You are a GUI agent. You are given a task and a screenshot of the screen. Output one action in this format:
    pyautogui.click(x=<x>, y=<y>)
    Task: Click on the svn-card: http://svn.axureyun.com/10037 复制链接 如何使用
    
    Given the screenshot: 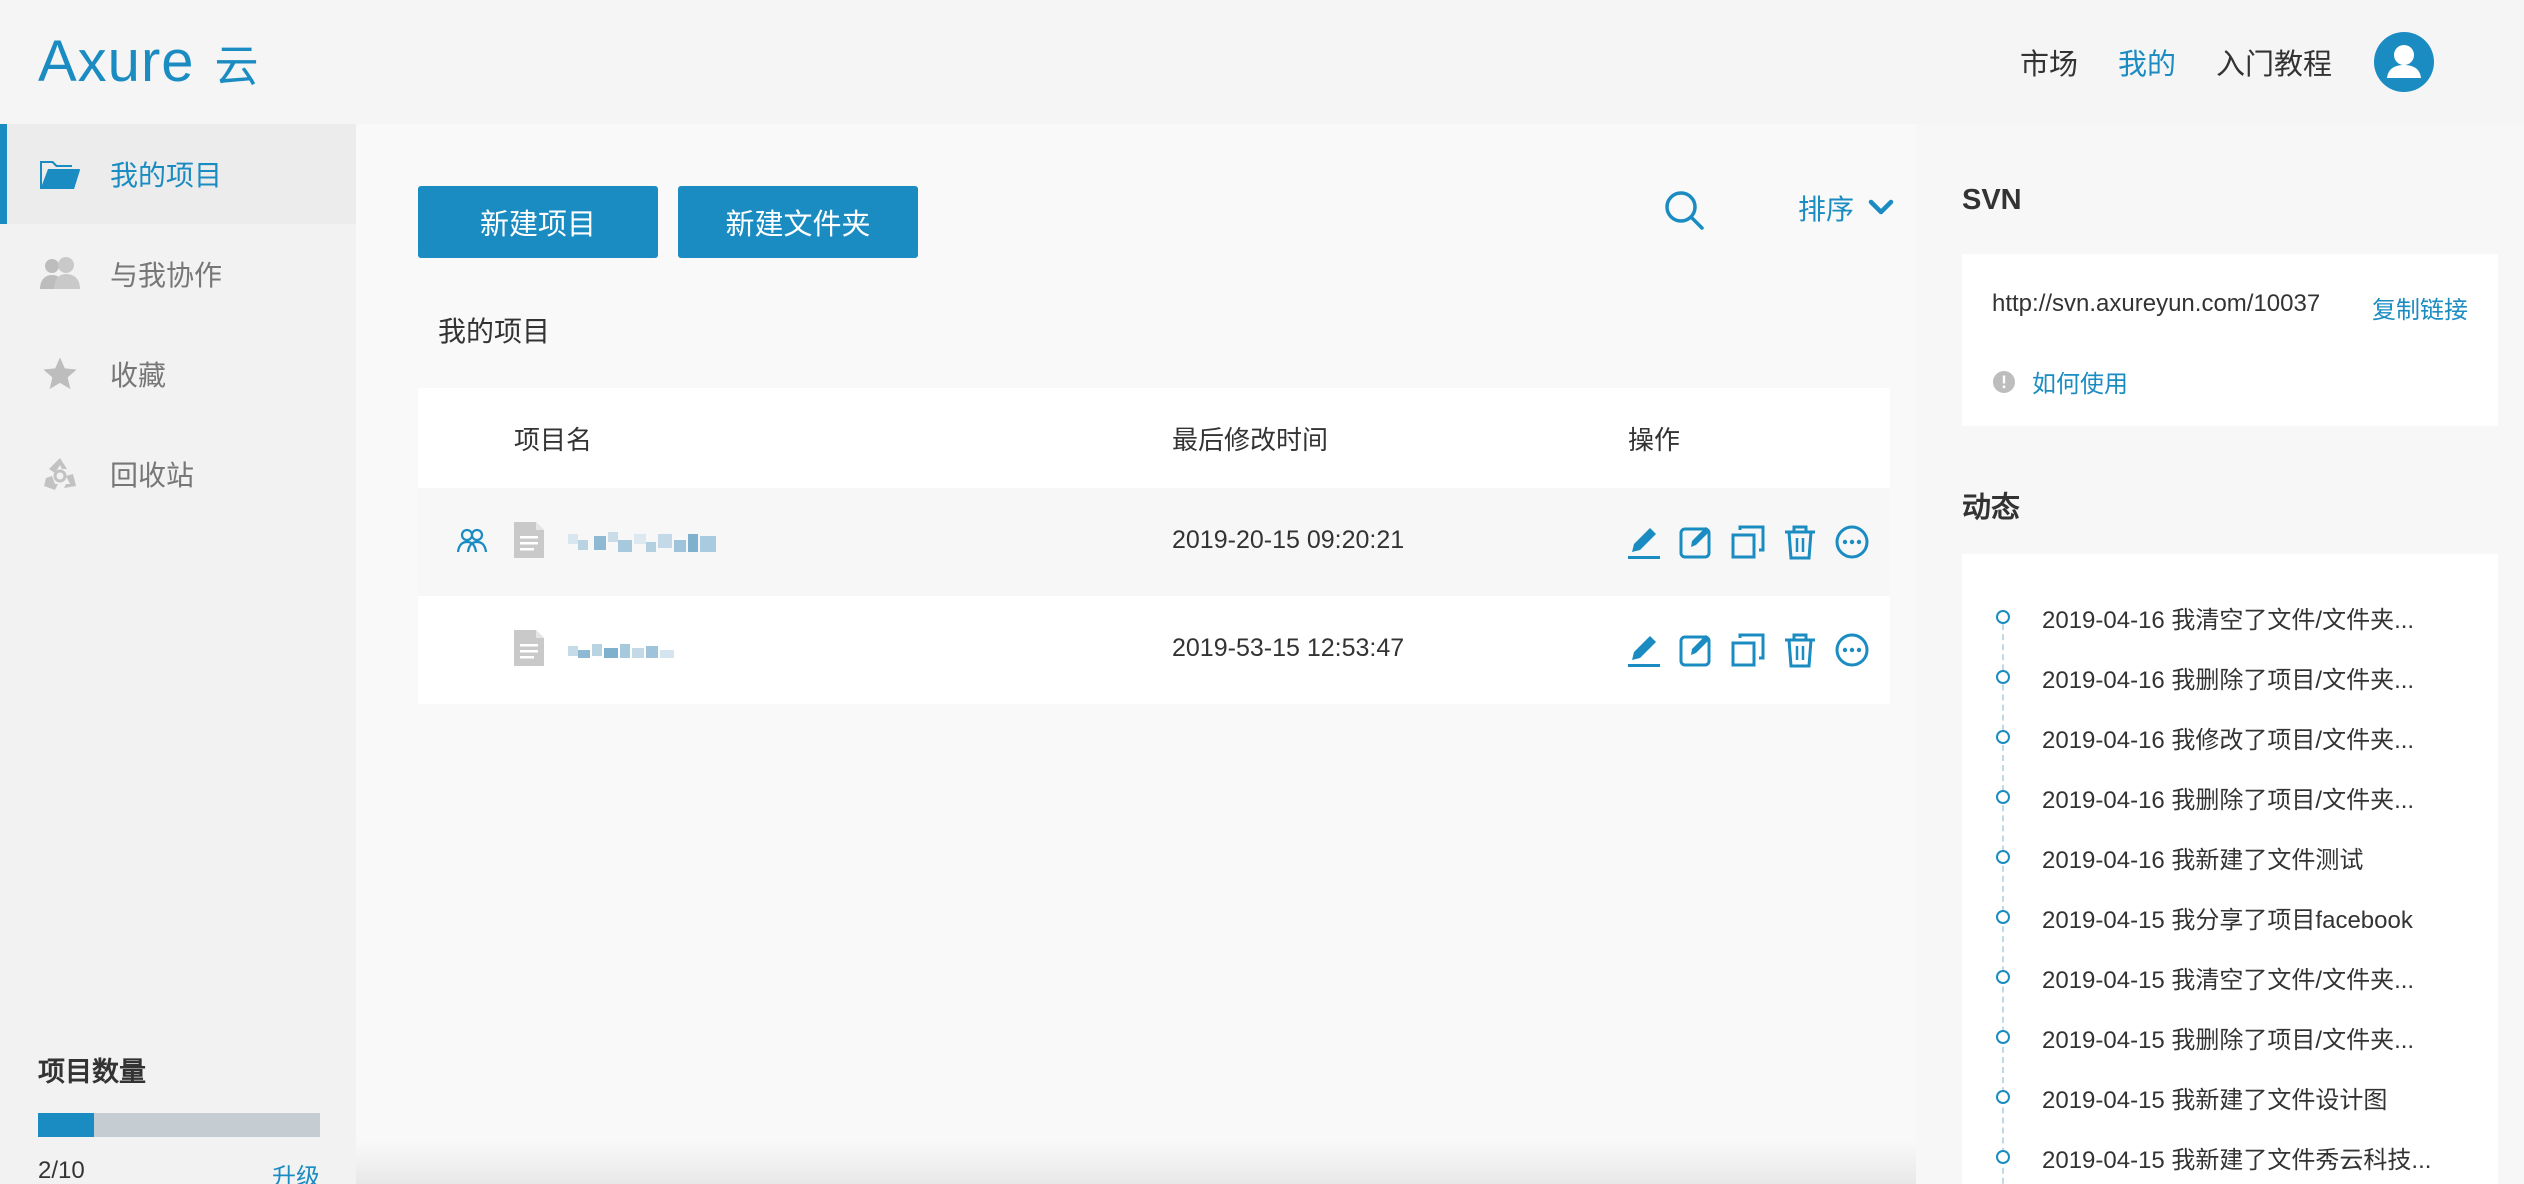 What is the action you would take?
    pyautogui.click(x=2230, y=340)
    